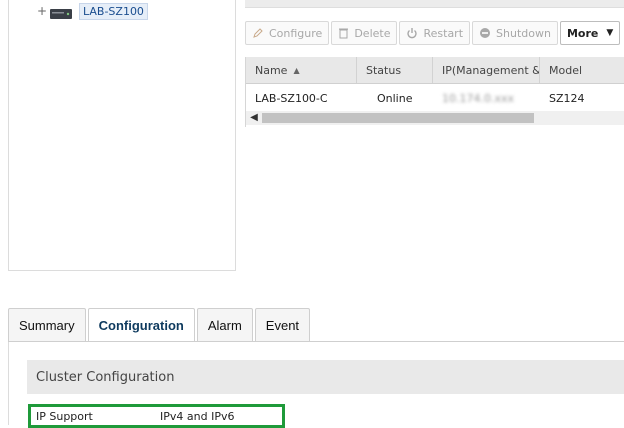 This screenshot has width=624, height=428. Describe the element at coordinates (113, 11) in the screenshot. I see `tree-node-label: LAB-SZ100` at that location.